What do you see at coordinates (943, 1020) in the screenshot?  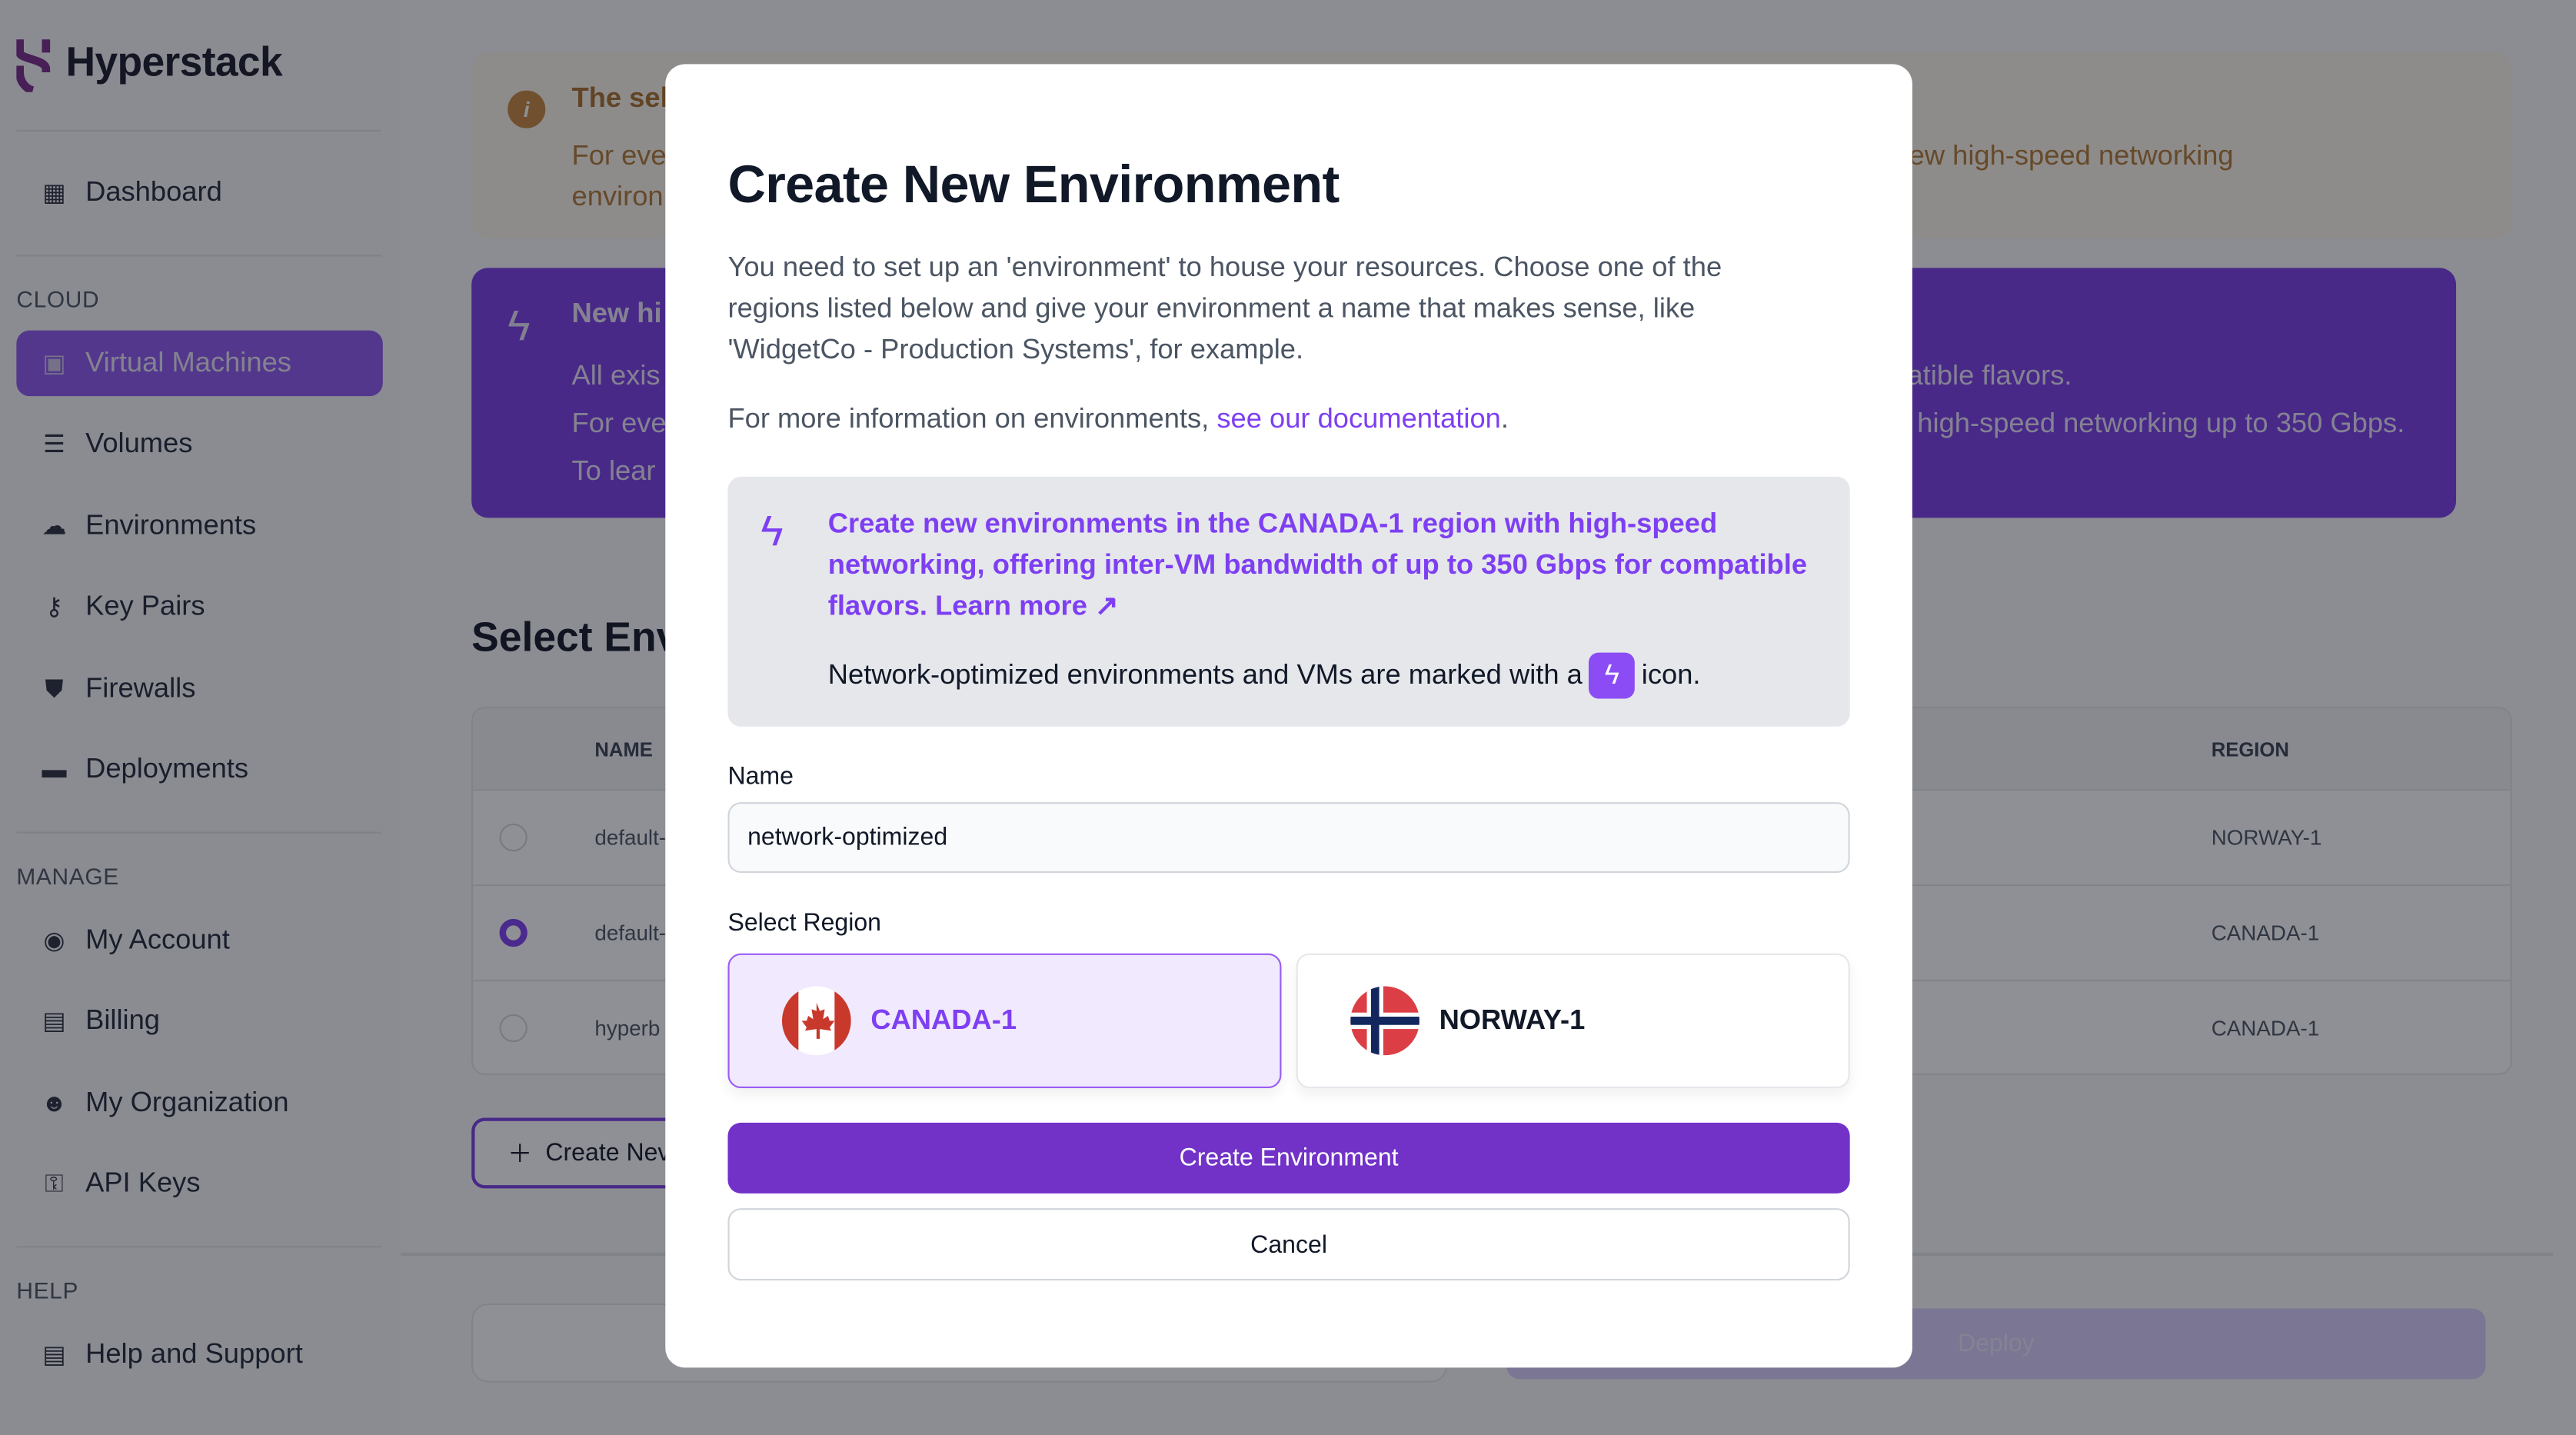 I see `region-label-canada: CANADA-1` at bounding box center [943, 1020].